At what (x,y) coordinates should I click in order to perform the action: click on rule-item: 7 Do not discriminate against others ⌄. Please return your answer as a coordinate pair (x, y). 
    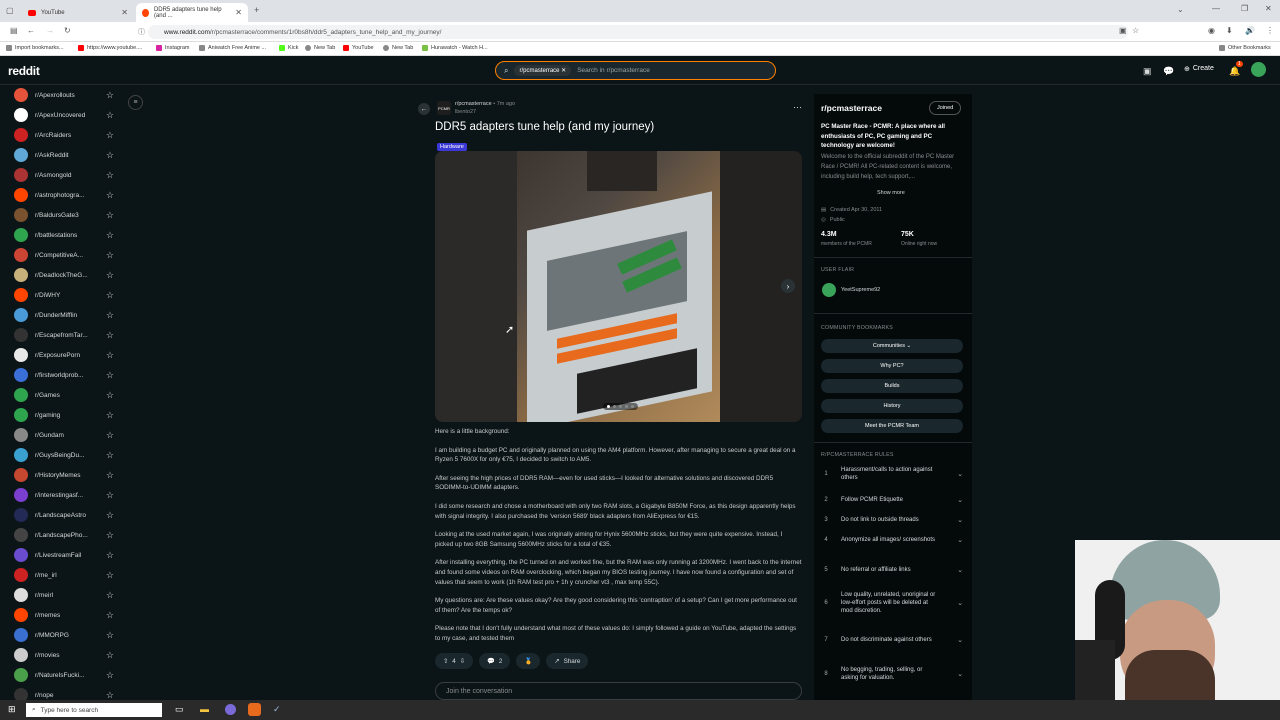
    Looking at the image, I should click on (892, 640).